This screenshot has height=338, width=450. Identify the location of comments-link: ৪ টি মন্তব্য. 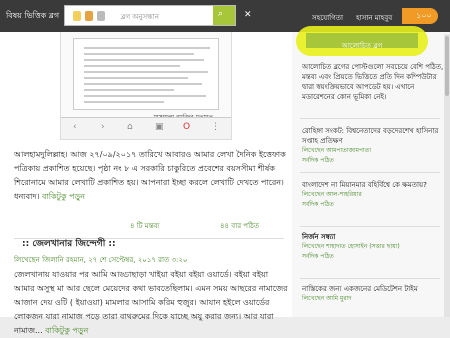
(144, 226).